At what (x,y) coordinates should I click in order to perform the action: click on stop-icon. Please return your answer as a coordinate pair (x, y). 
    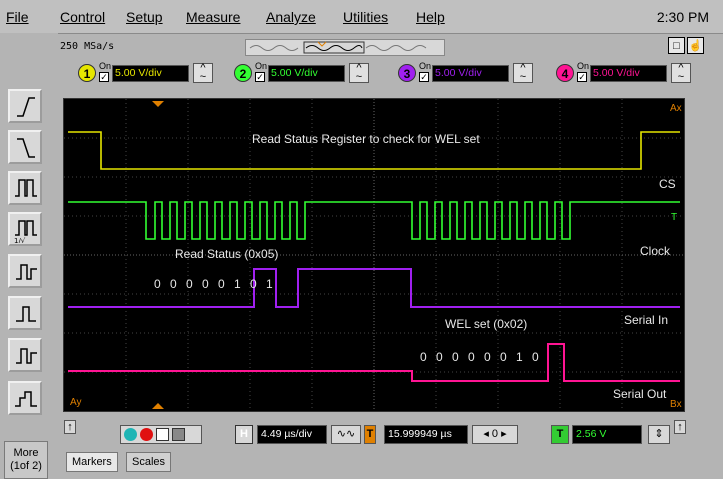
    Looking at the image, I should click on (146, 434).